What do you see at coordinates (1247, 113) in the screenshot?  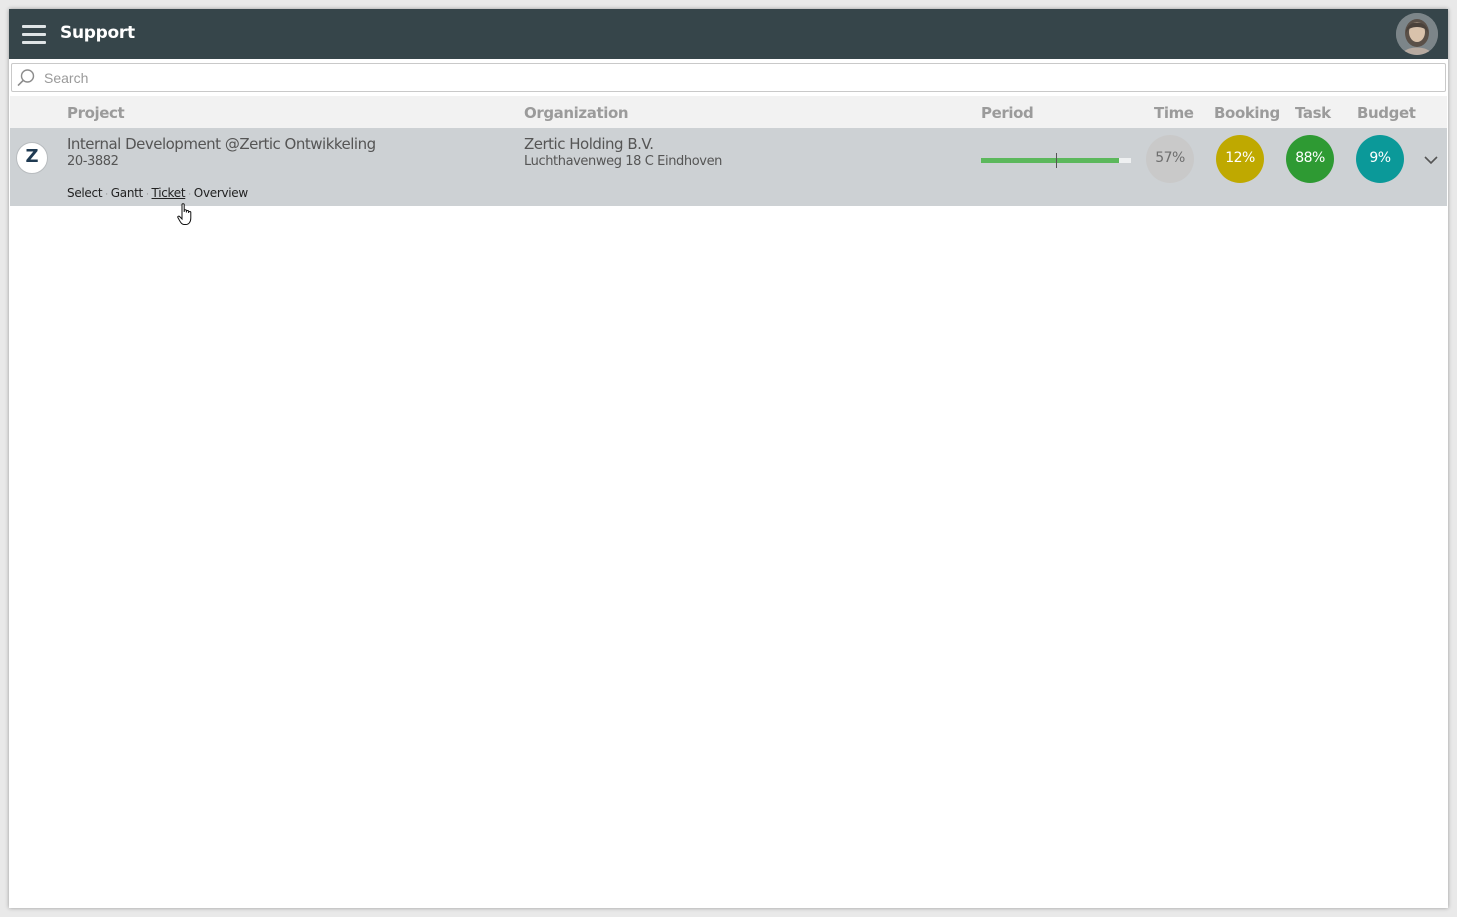 I see `header-booking: Booking` at bounding box center [1247, 113].